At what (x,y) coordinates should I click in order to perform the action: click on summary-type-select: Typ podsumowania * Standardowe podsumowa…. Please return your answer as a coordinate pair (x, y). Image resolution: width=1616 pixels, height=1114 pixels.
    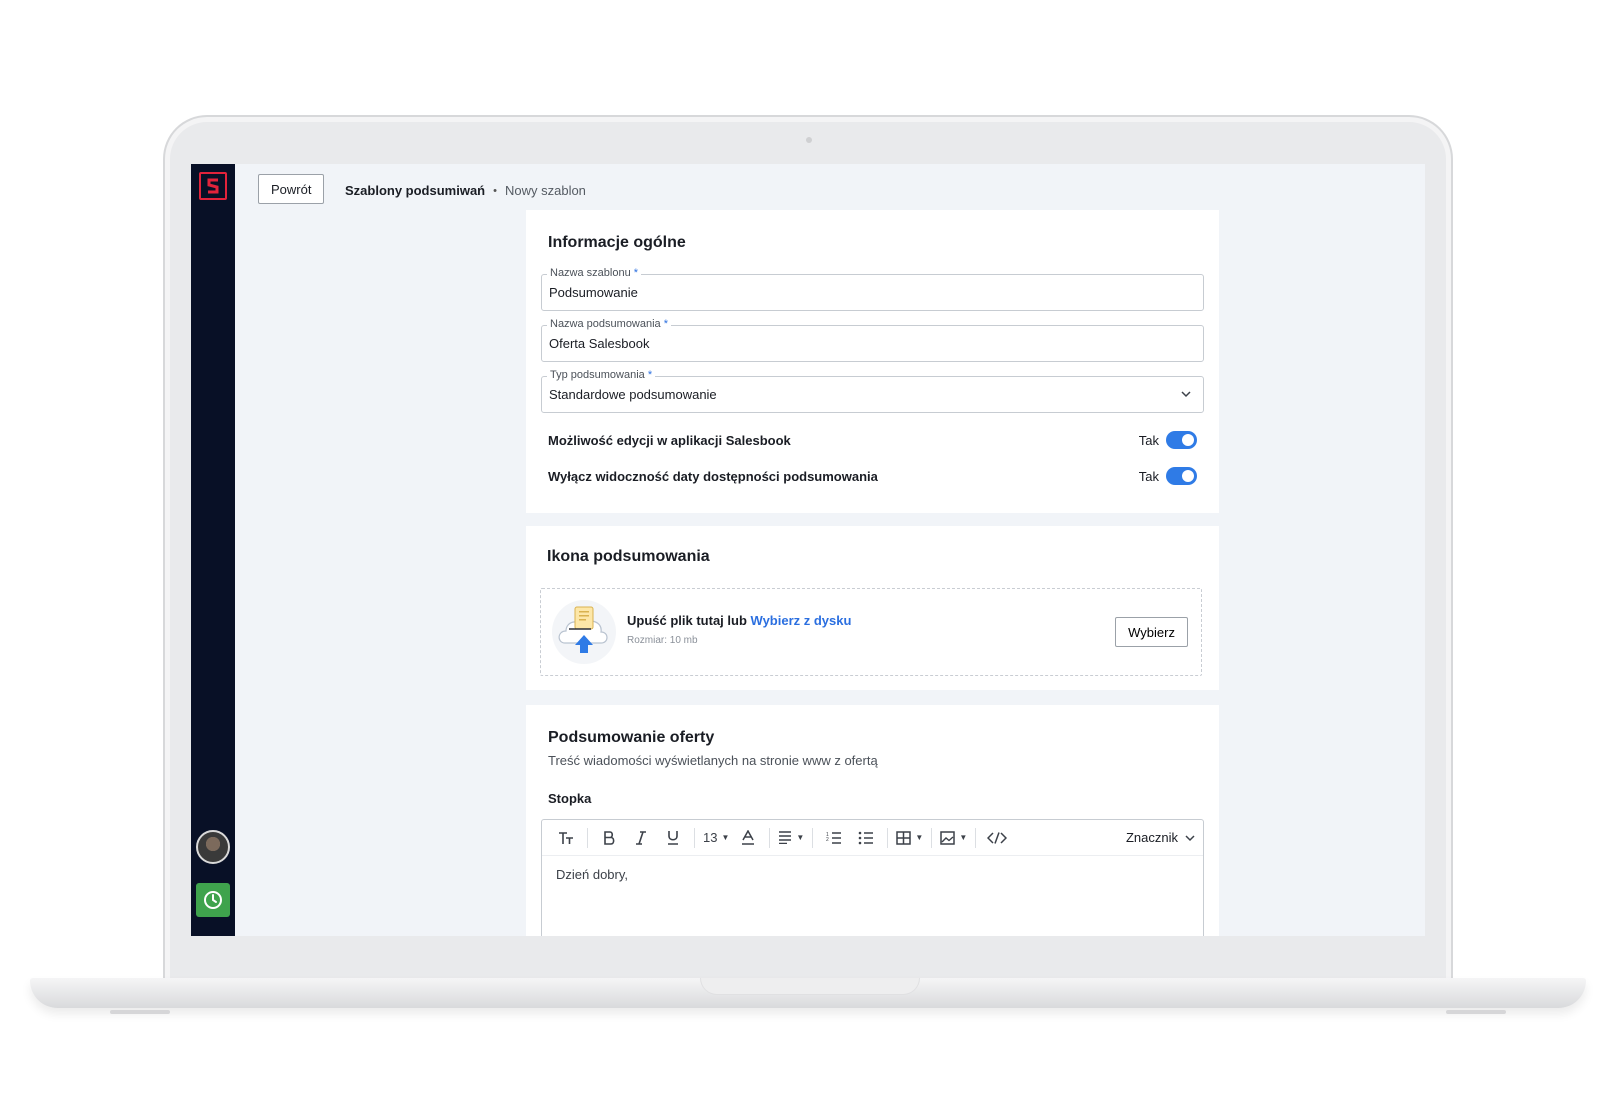
    Looking at the image, I should click on (872, 391).